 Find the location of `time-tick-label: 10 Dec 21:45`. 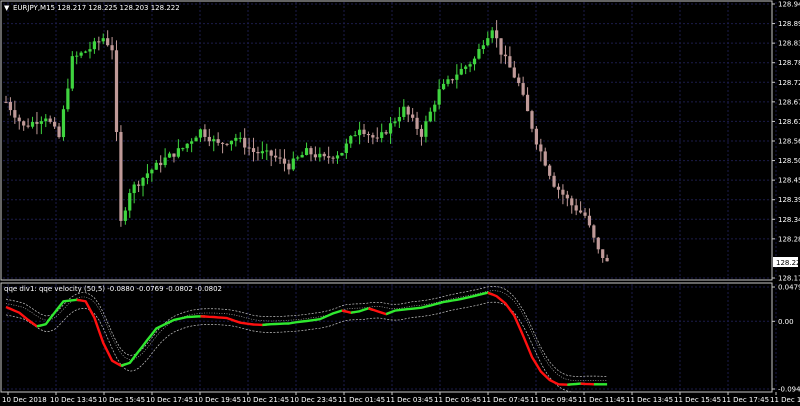

time-tick-label: 10 Dec 21:45 is located at coordinates (265, 400).